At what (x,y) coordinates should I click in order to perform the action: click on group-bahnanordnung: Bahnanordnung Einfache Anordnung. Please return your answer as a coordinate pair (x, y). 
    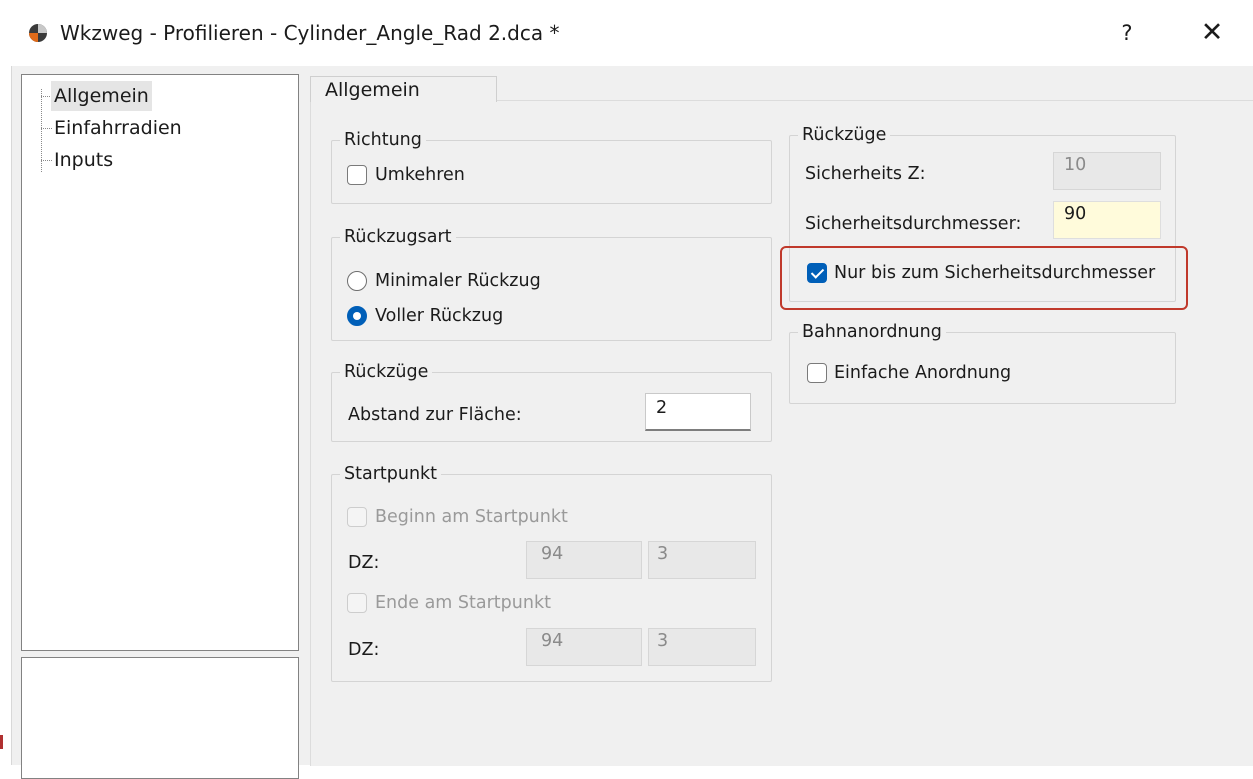
    Looking at the image, I should click on (982, 362).